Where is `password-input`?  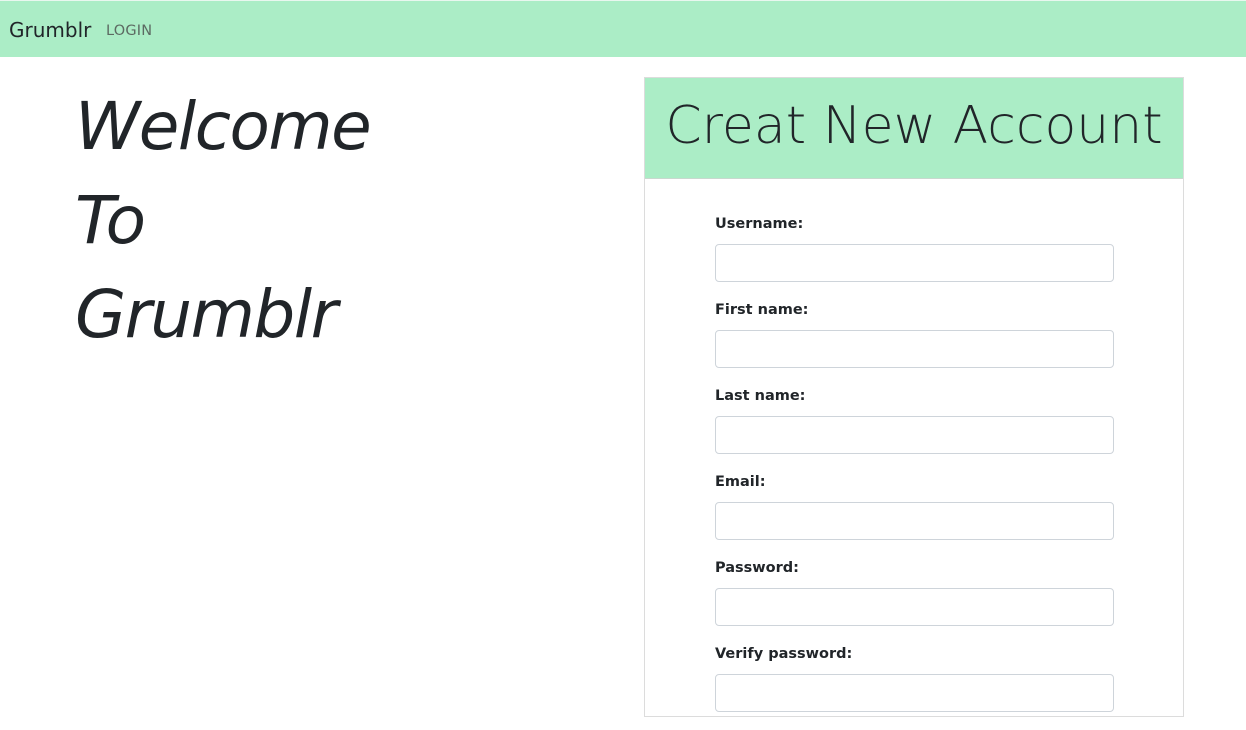
password-input is located at coordinates (914, 607).